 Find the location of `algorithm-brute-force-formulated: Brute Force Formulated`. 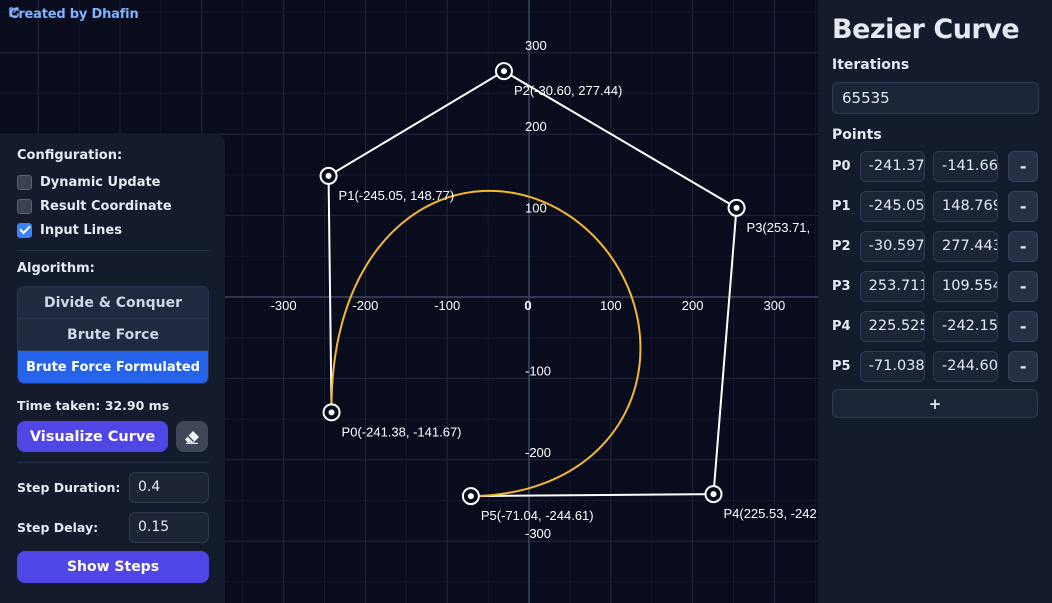

algorithm-brute-force-formulated: Brute Force Formulated is located at coordinates (113, 367).